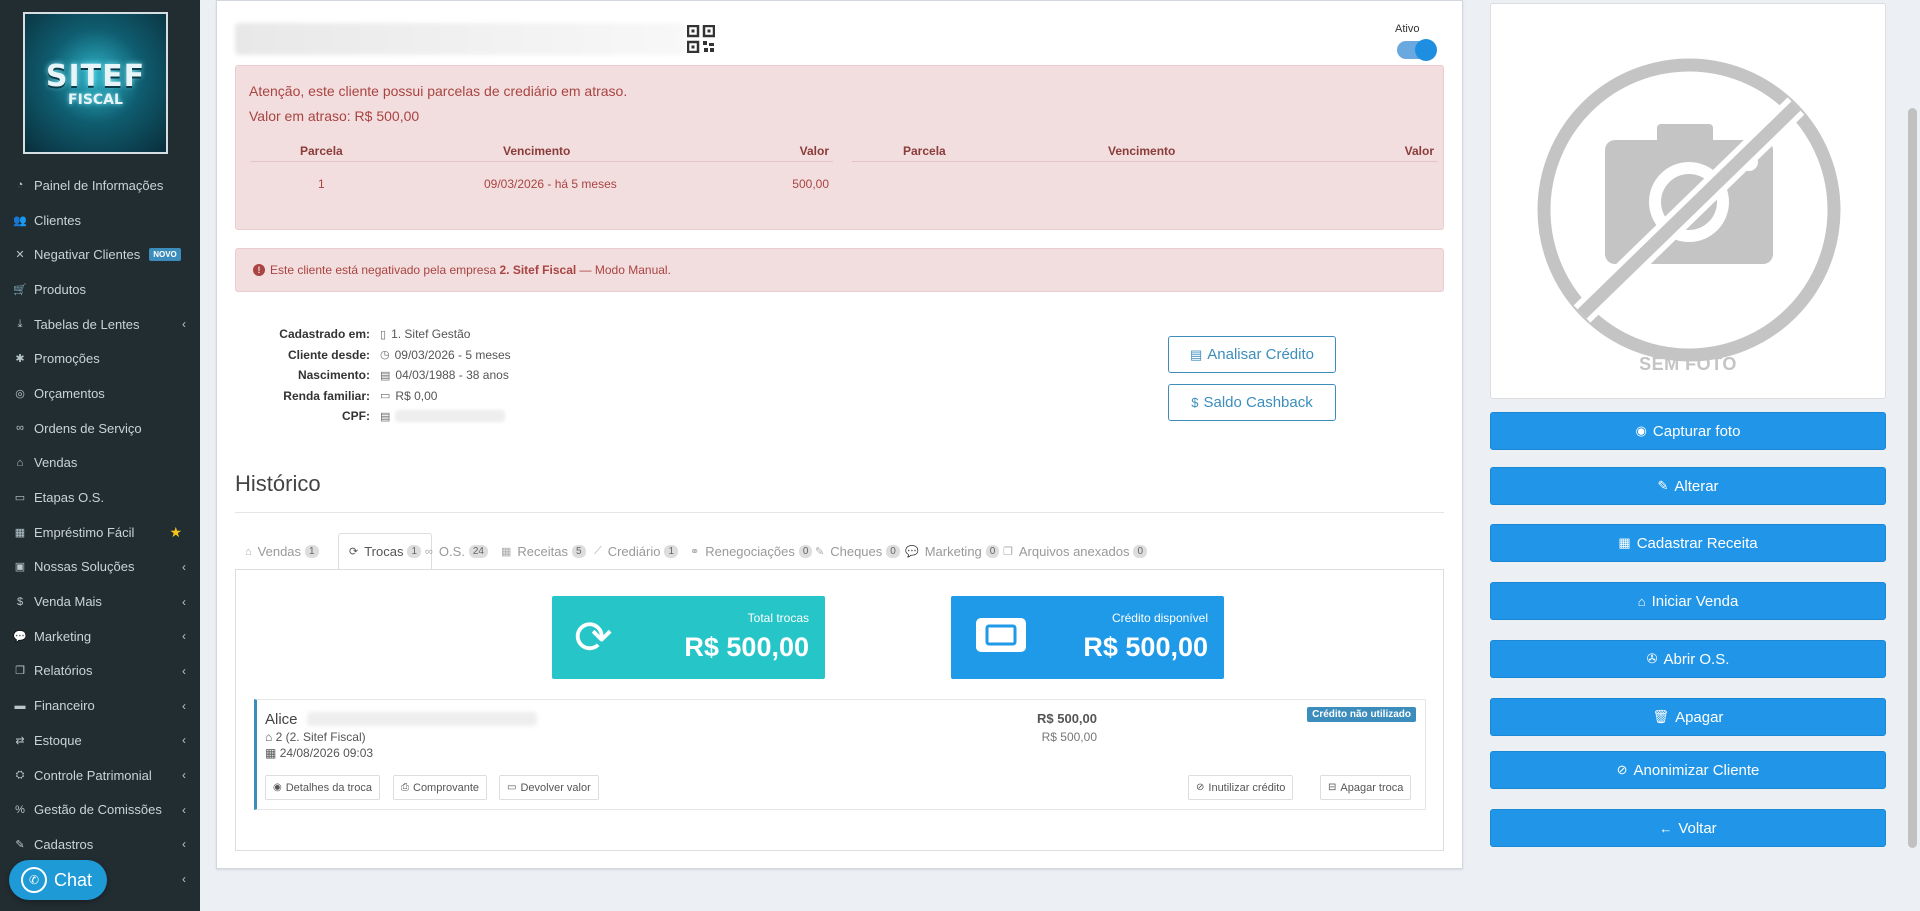  I want to click on money-icon: ▭, so click(512, 787).